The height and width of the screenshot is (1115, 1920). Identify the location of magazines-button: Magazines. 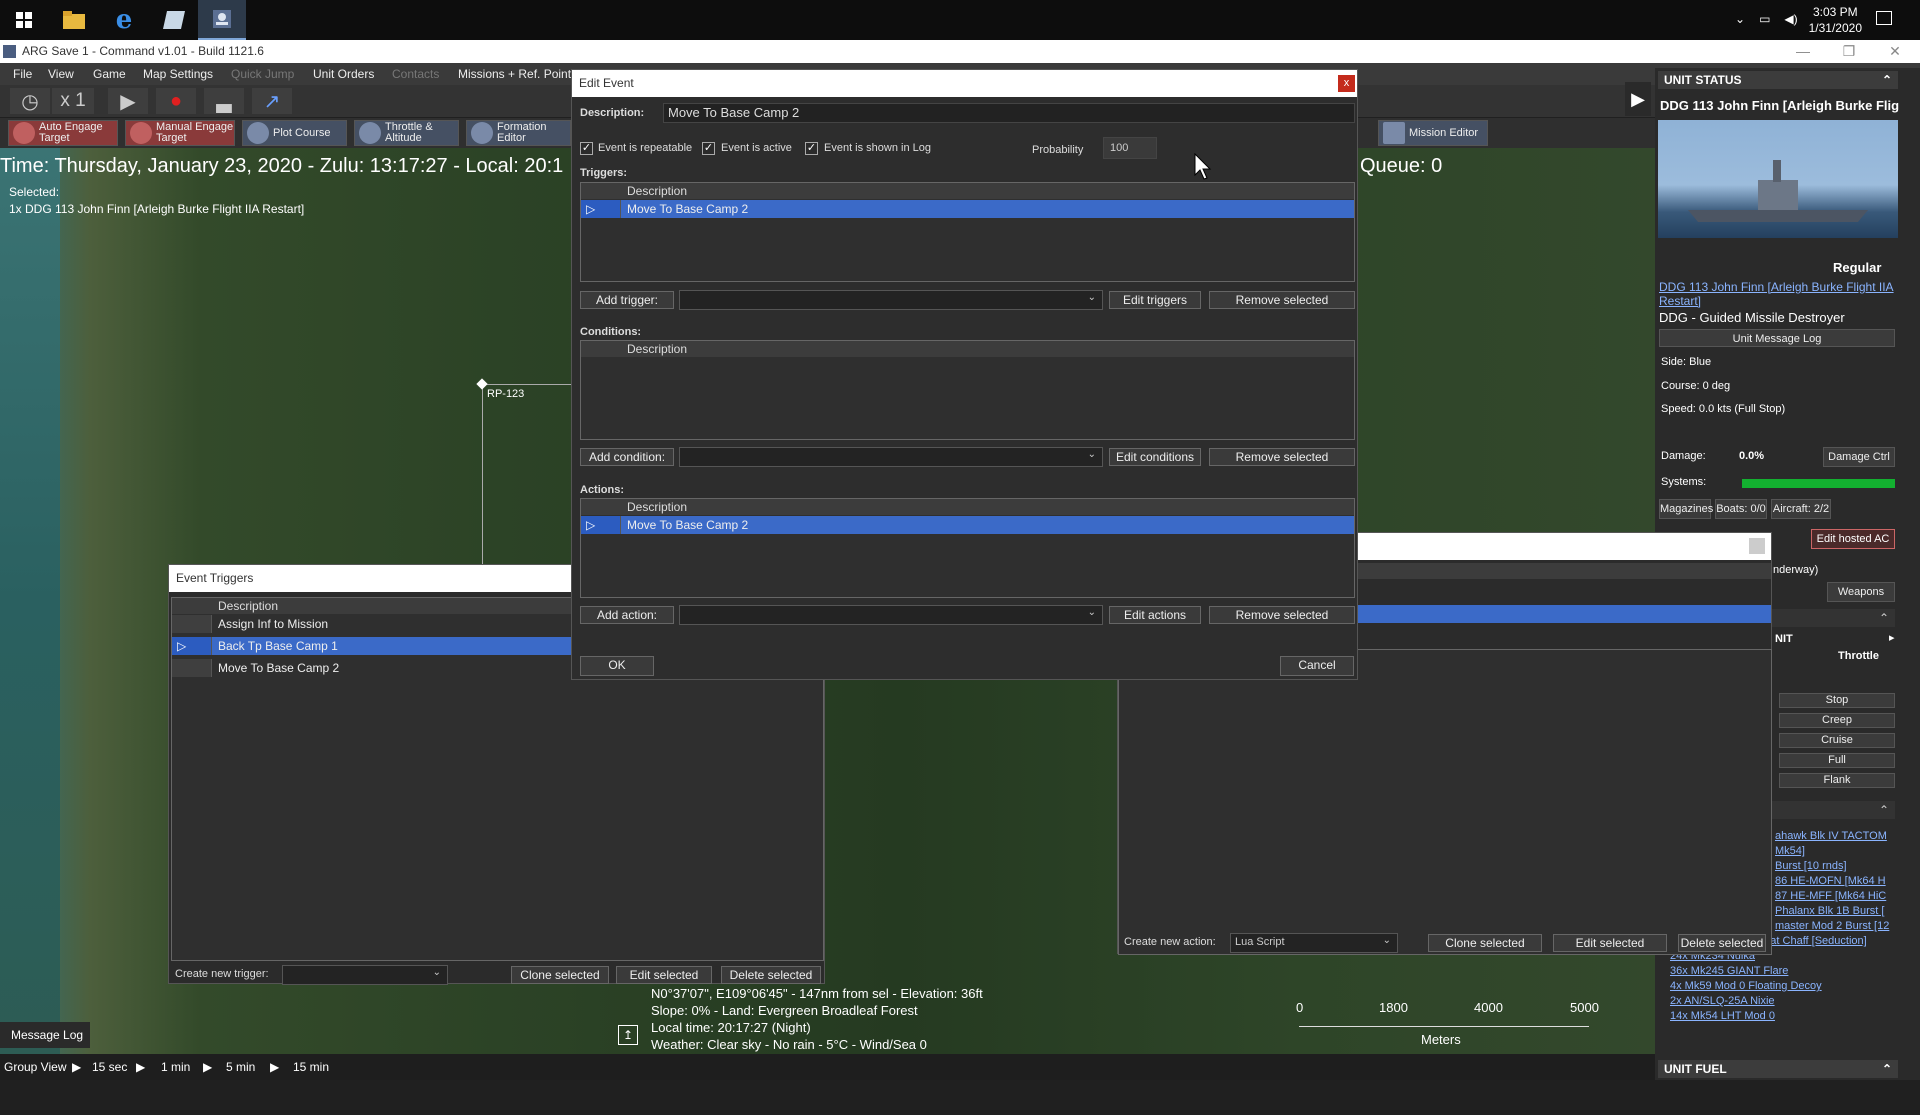
(1686, 509).